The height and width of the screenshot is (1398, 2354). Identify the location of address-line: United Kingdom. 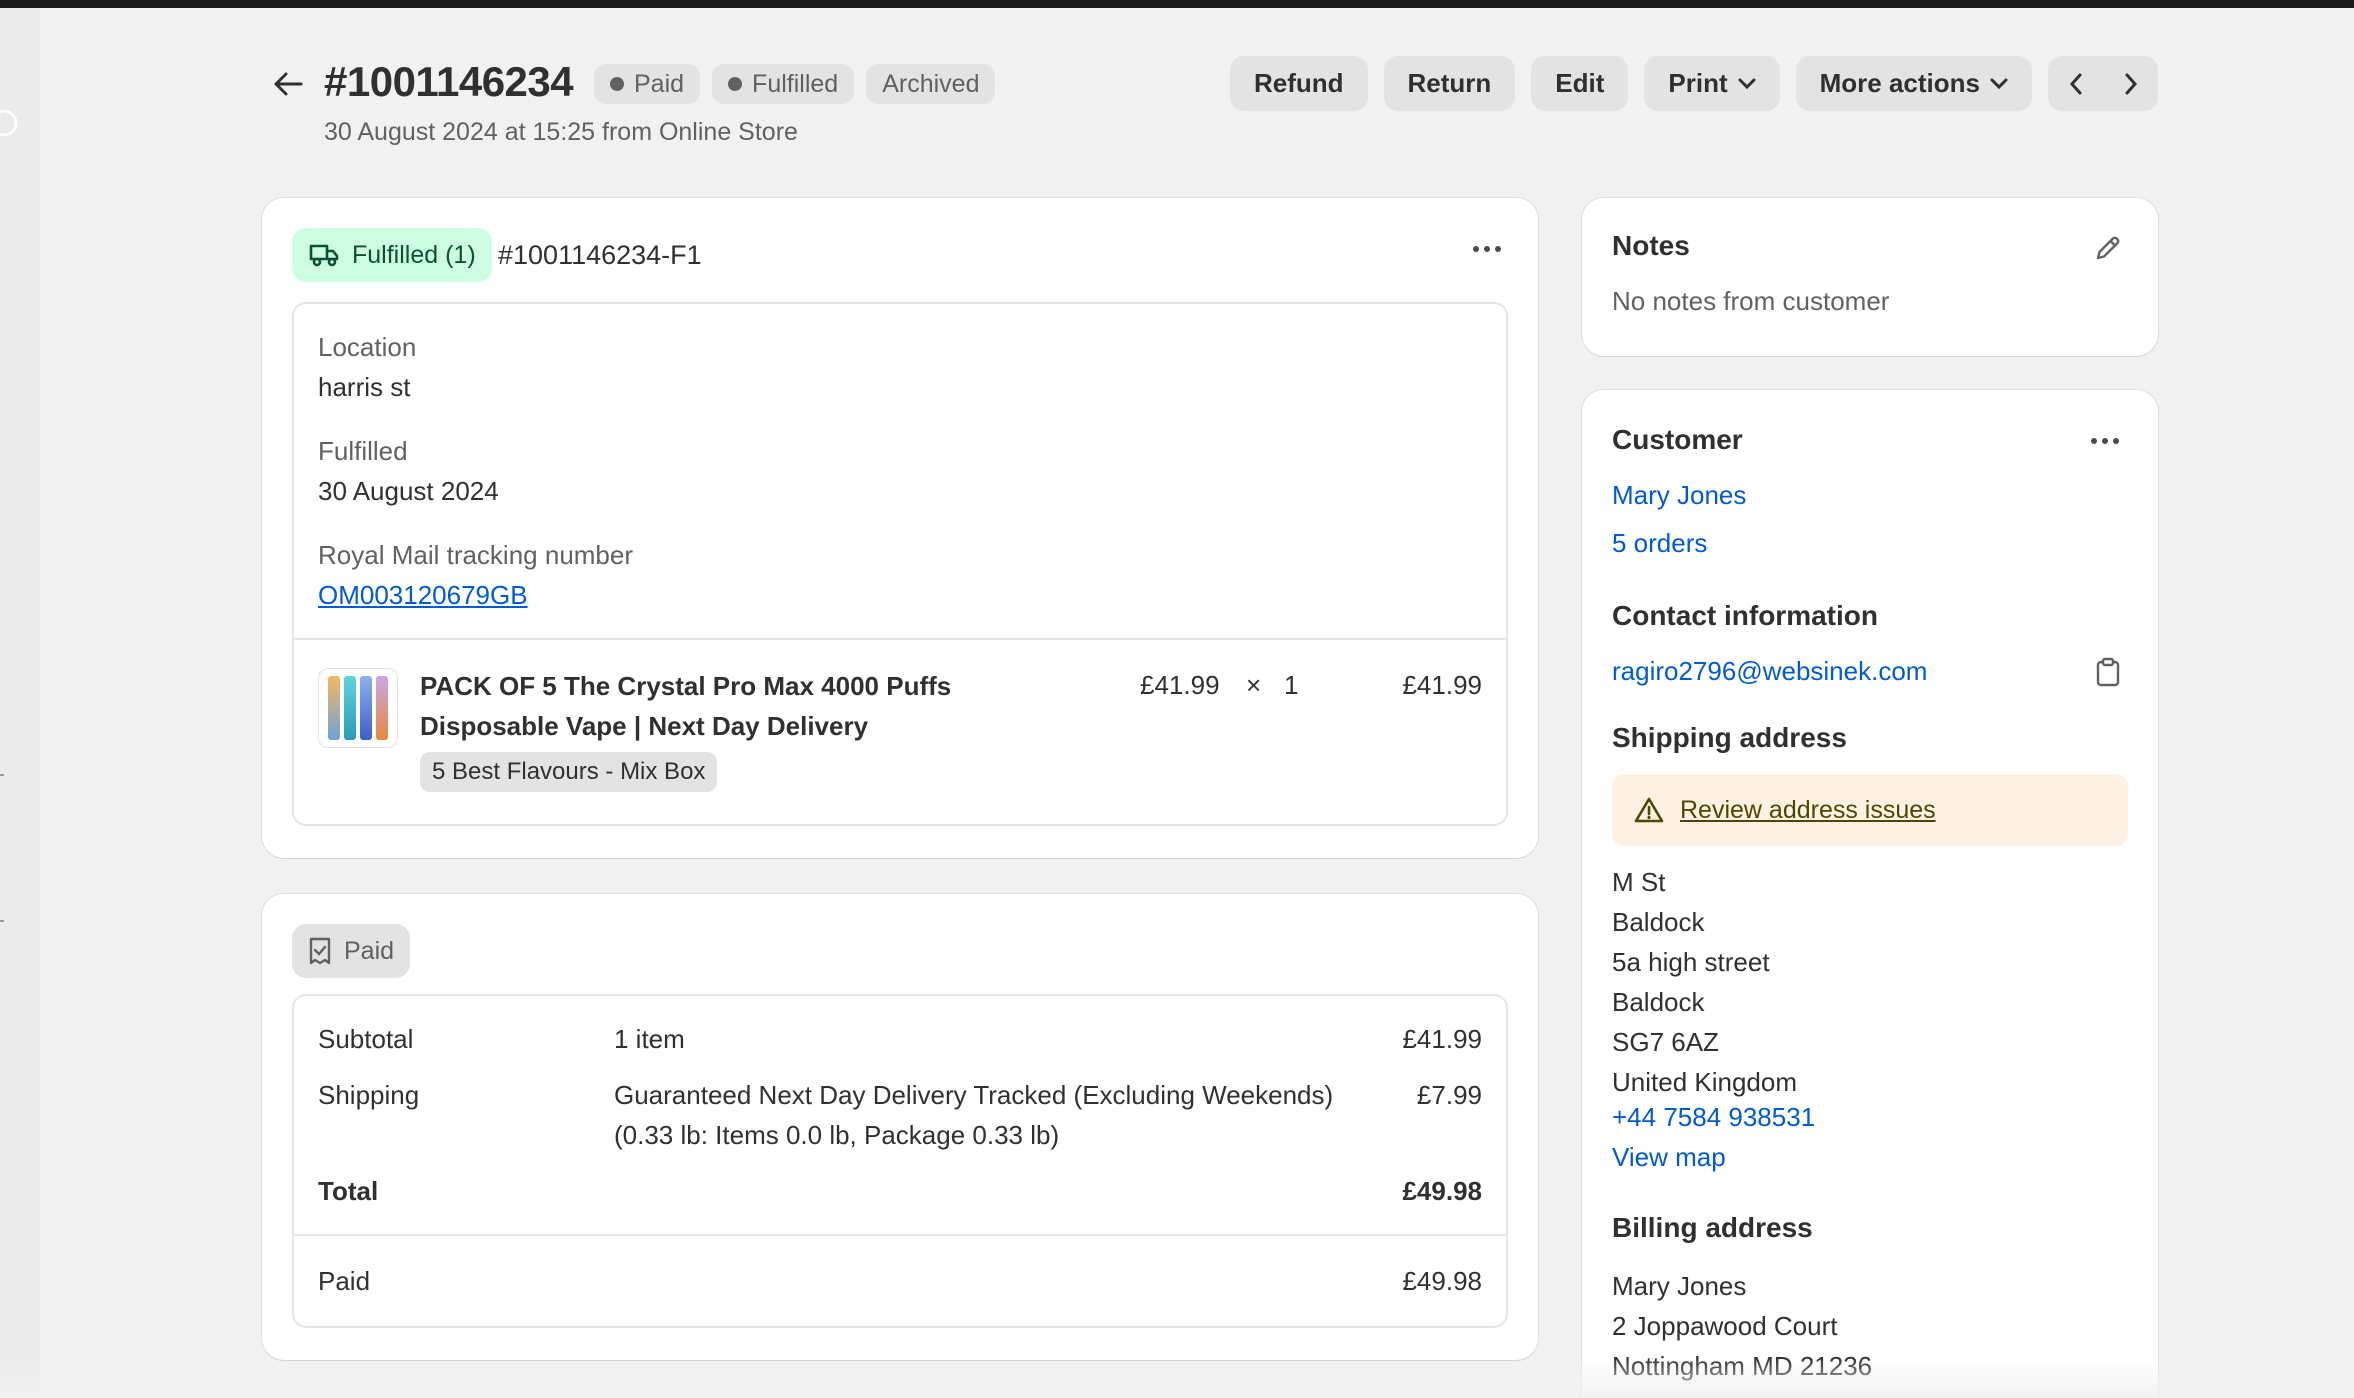
(1704, 1082).